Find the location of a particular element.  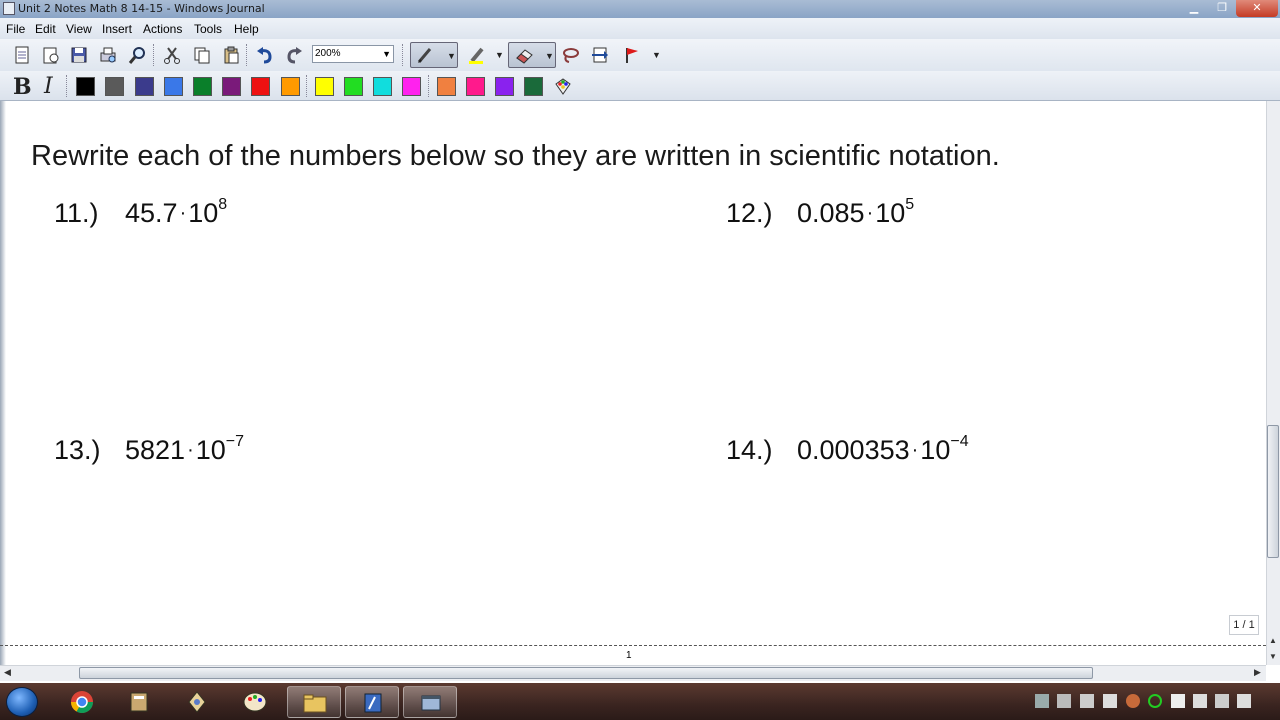

tray-flag-icon is located at coordinates (1178, 701).